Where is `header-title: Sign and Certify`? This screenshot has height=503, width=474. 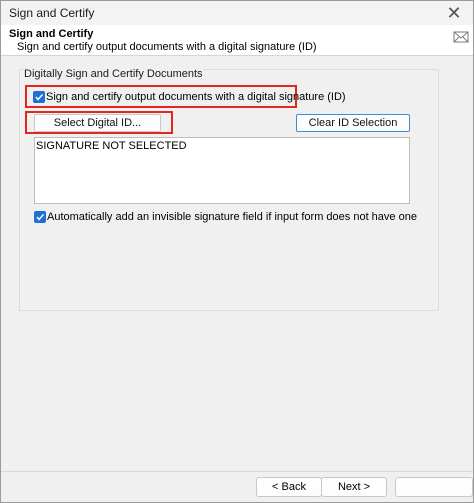
header-title: Sign and Certify is located at coordinates (51, 34).